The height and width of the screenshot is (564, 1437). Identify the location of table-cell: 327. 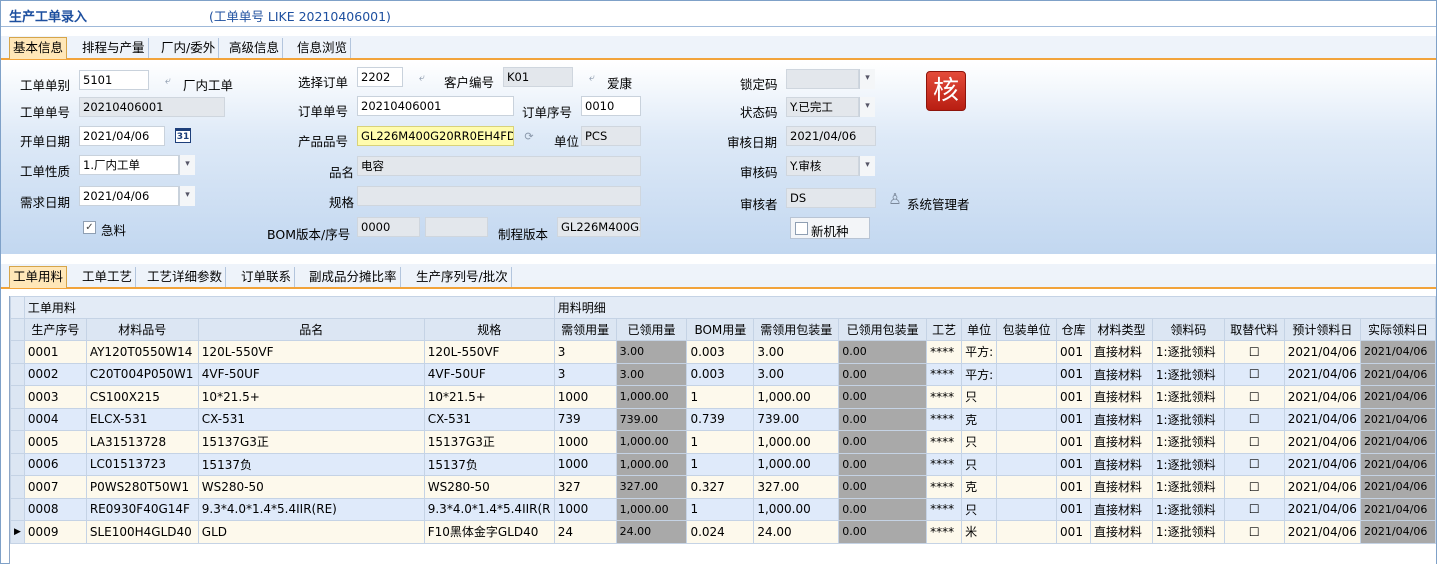
(585, 487).